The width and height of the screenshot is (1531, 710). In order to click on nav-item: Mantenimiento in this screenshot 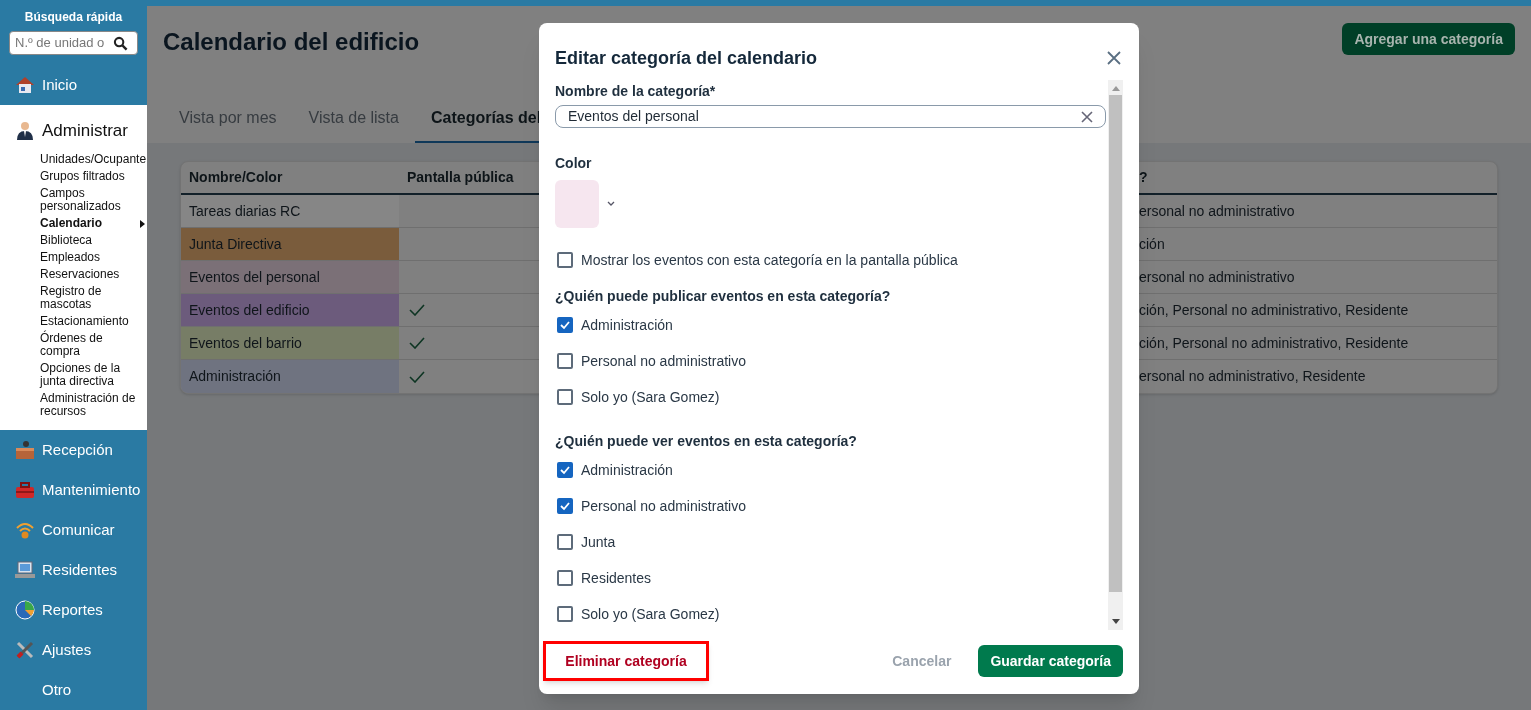, I will do `click(73, 490)`.